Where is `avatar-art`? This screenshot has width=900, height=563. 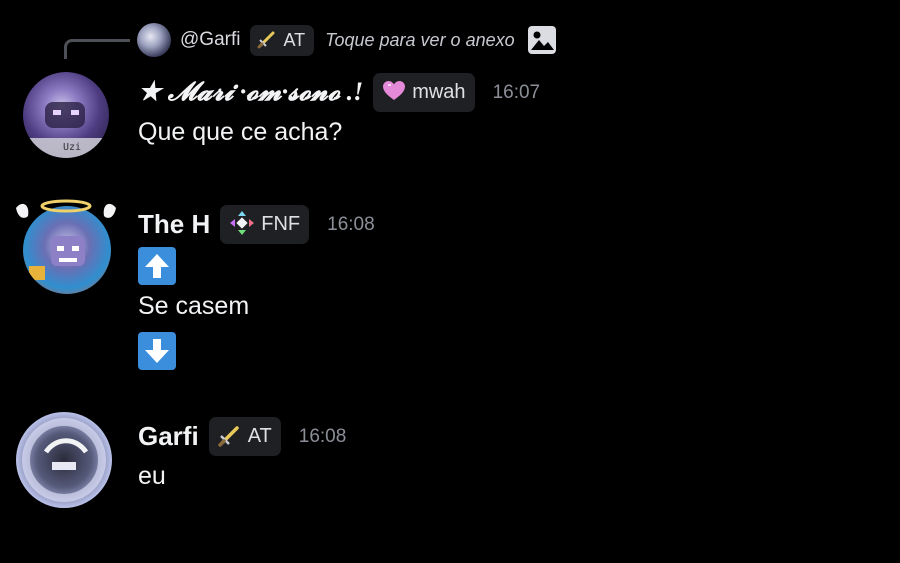 avatar-art is located at coordinates (64, 460).